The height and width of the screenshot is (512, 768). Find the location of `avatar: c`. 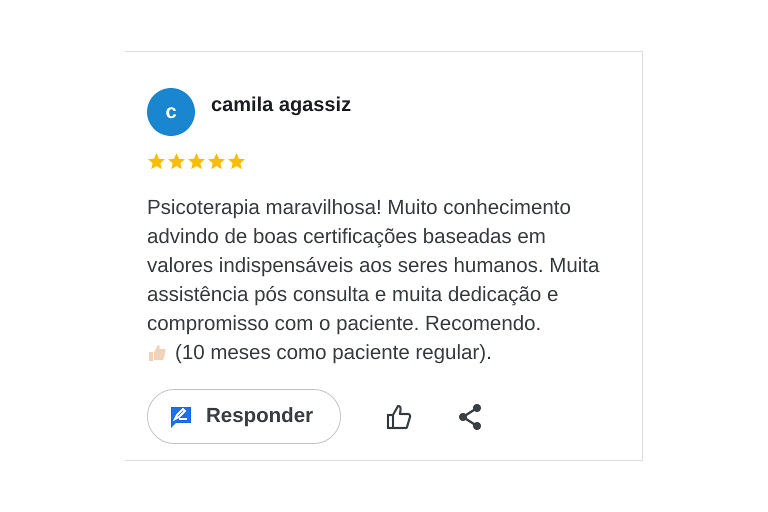

avatar: c is located at coordinates (171, 112).